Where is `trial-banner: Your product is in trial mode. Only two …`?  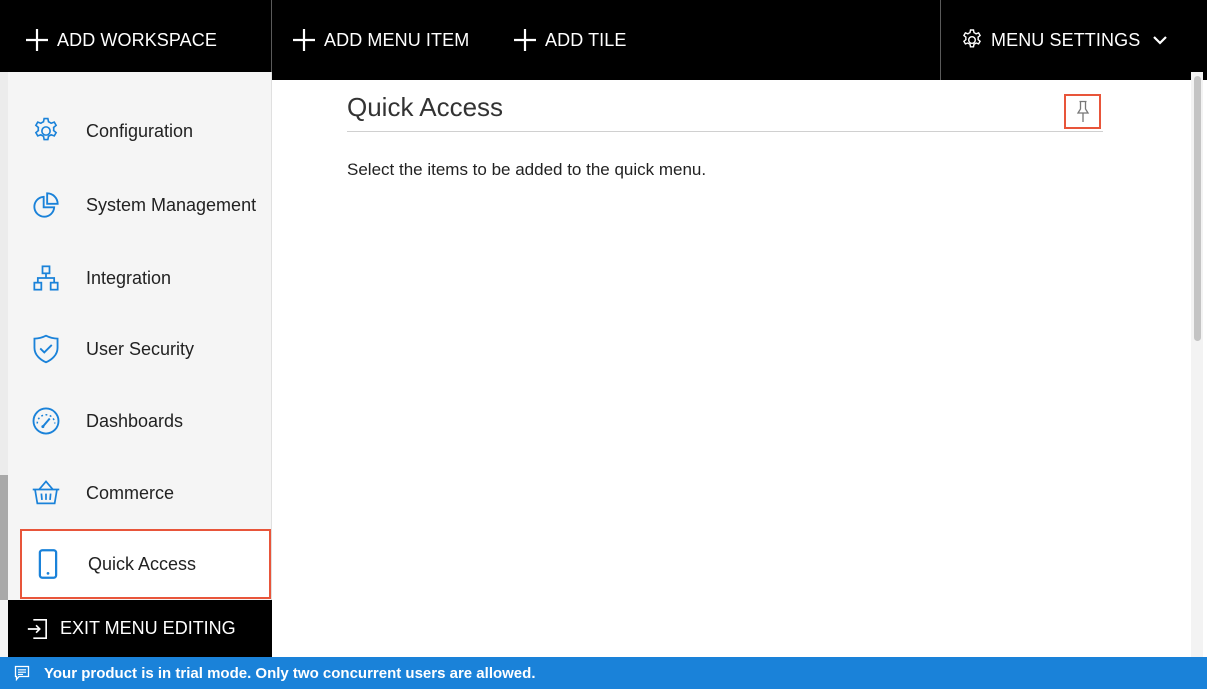 trial-banner: Your product is in trial mode. Only two … is located at coordinates (603, 673).